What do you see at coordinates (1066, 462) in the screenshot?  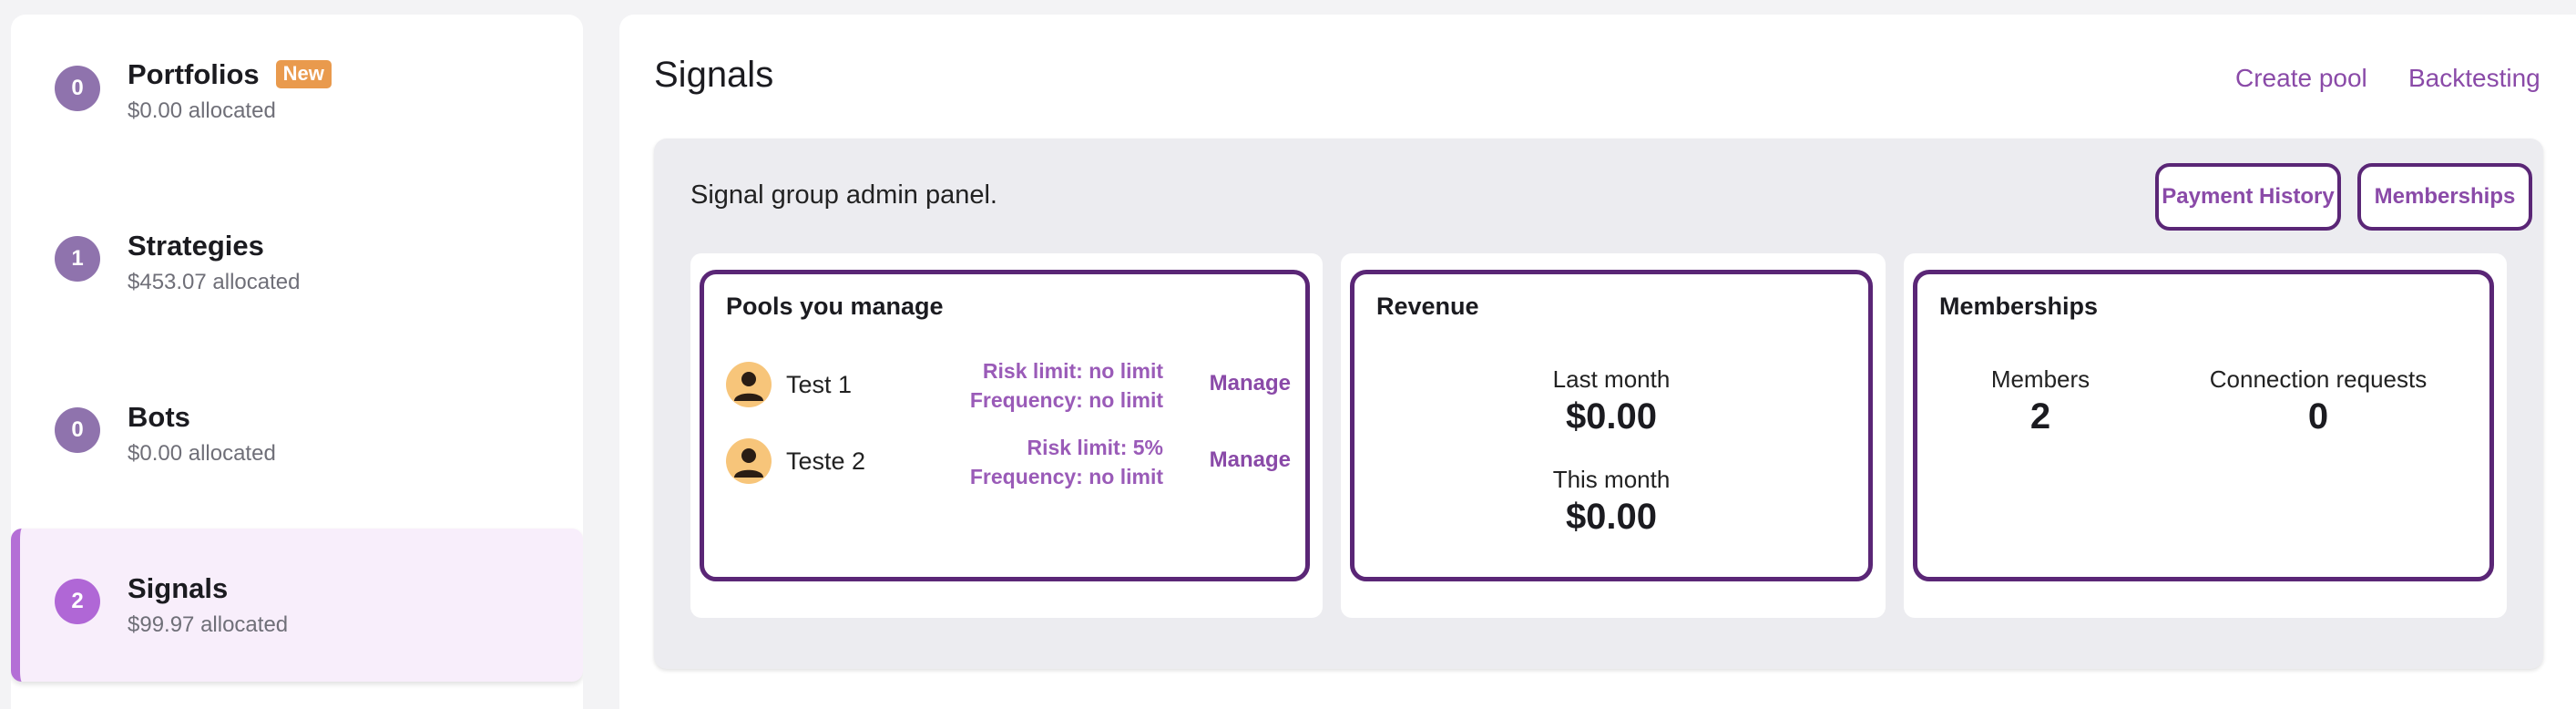 I see `pool-limits: Risk limit: 5% Frequency: no limit` at bounding box center [1066, 462].